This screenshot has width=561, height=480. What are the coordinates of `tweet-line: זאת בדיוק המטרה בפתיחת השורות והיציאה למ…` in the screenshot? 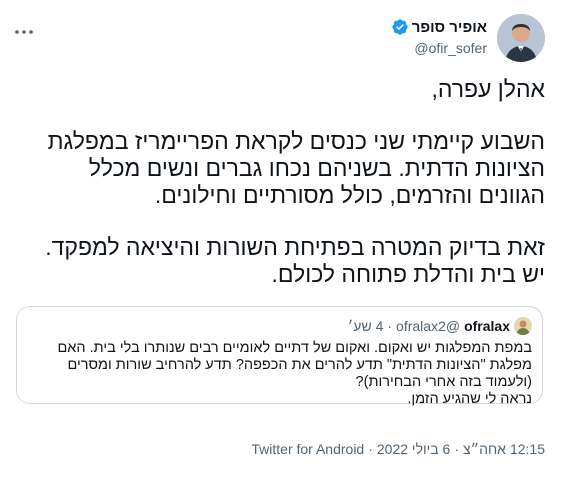 It's located at (295, 247).